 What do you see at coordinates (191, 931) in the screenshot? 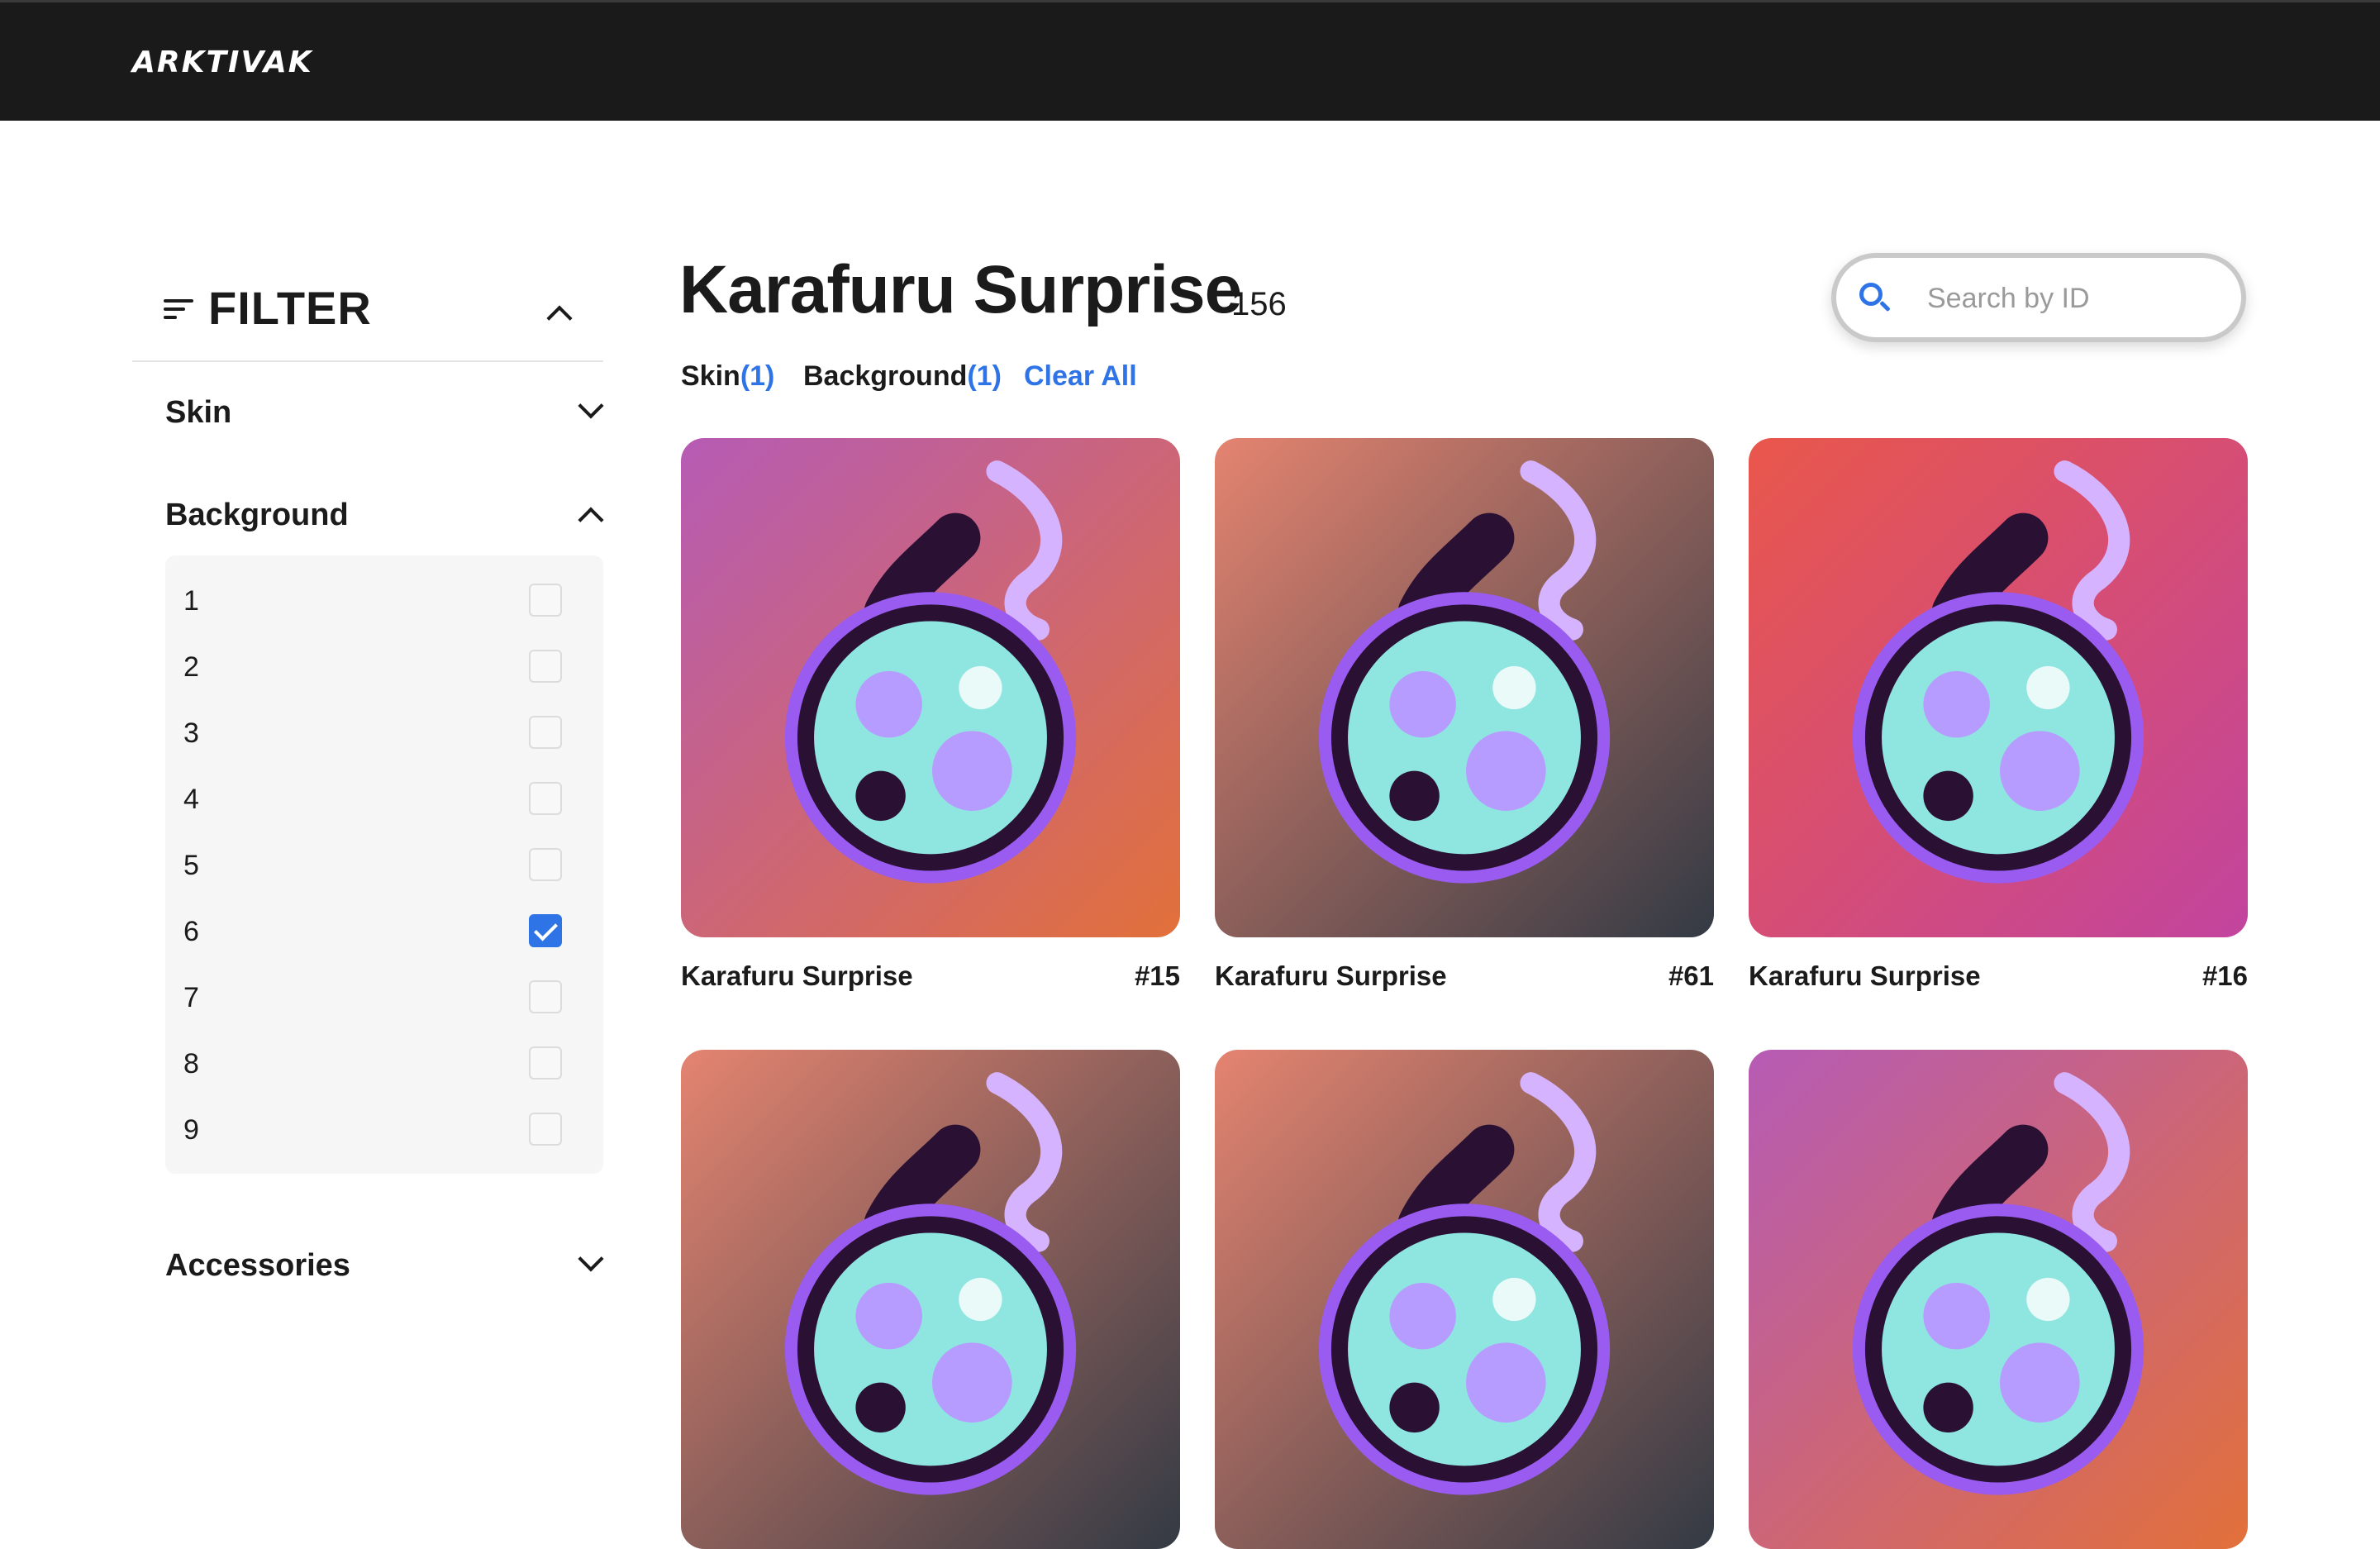
I see `option-label: 6` at bounding box center [191, 931].